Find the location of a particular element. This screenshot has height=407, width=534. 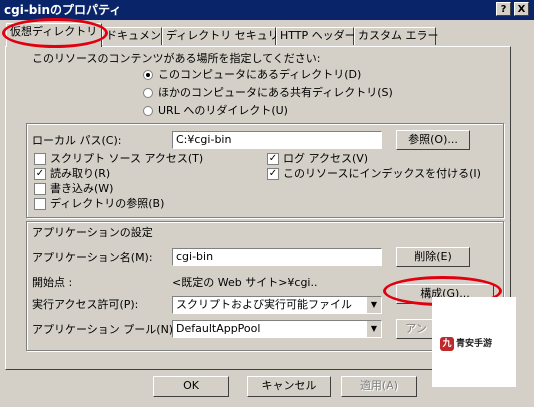

unload-button: アン is located at coordinates (416, 329).